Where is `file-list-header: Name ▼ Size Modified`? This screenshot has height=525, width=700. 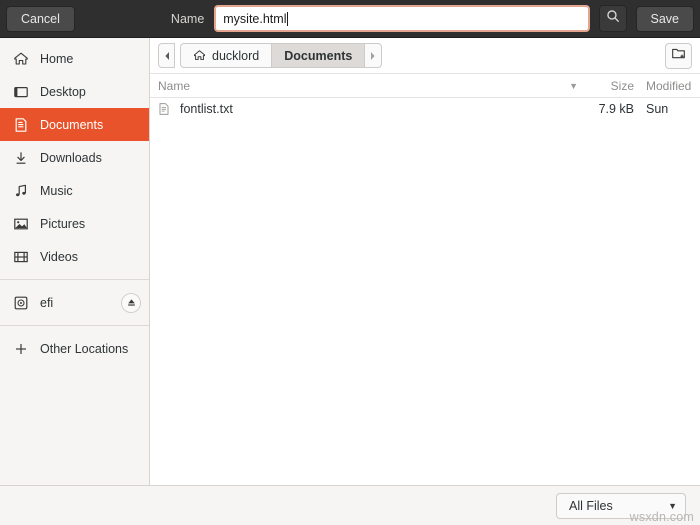
file-list-header: Name ▼ Size Modified is located at coordinates (425, 86).